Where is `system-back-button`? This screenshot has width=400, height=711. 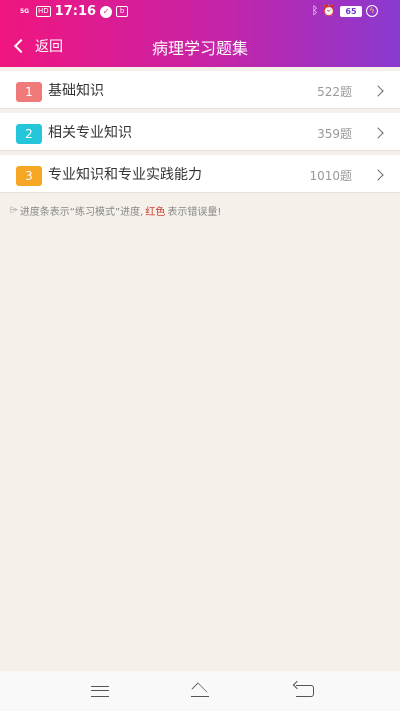
system-back-button is located at coordinates (305, 691).